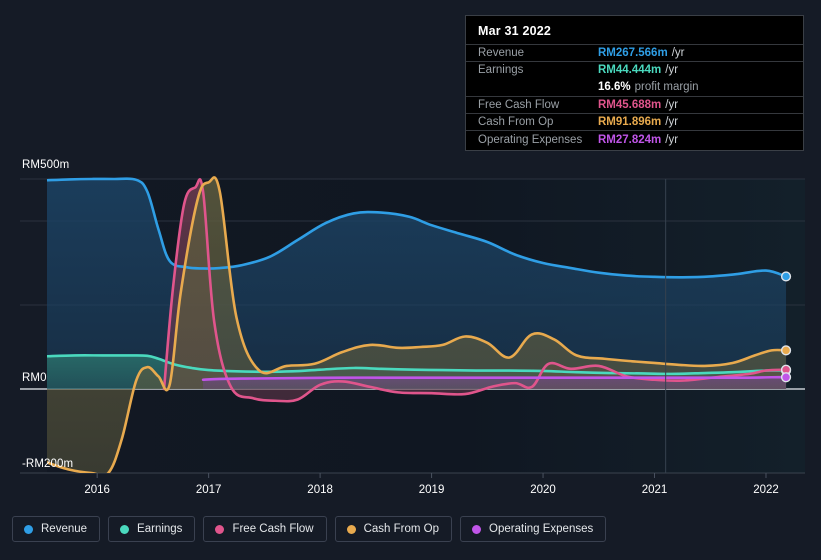 Image resolution: width=821 pixels, height=560 pixels. What do you see at coordinates (614, 87) in the screenshot?
I see `tooltip-row-value: 16.6%` at bounding box center [614, 87].